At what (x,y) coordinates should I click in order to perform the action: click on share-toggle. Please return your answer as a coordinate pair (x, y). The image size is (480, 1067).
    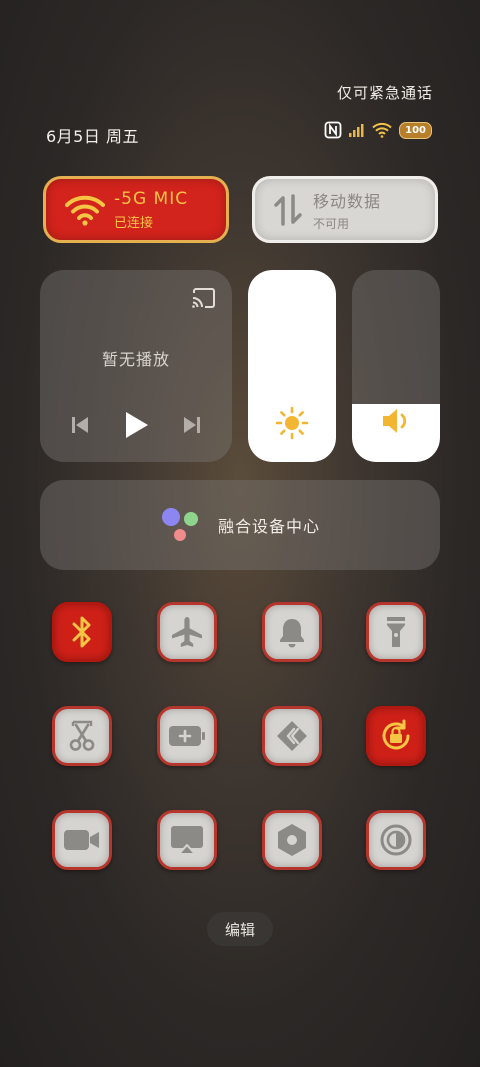
    Looking at the image, I should click on (292, 736).